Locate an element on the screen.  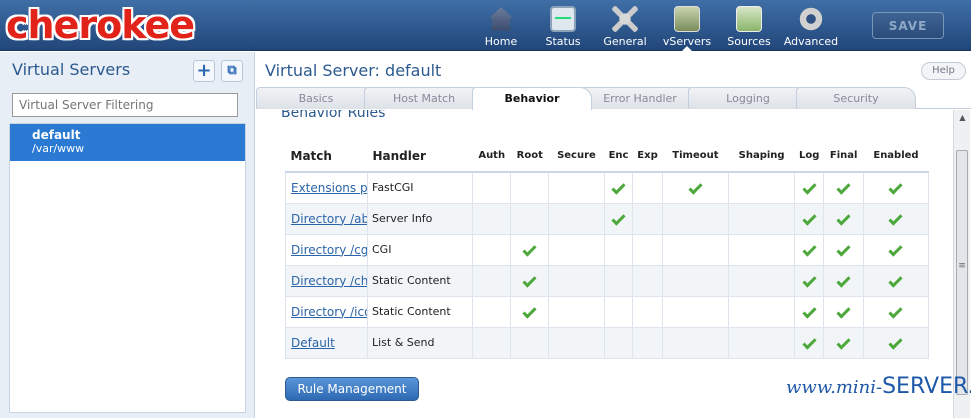
status-icon is located at coordinates (563, 19).